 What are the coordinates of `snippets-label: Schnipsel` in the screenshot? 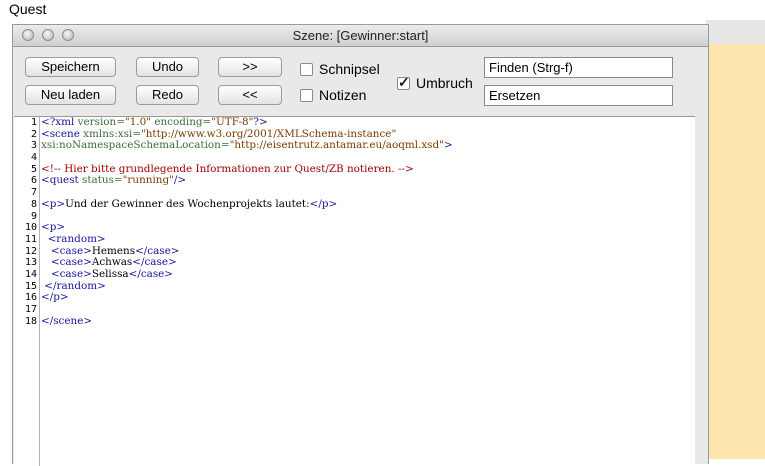 It's located at (349, 69).